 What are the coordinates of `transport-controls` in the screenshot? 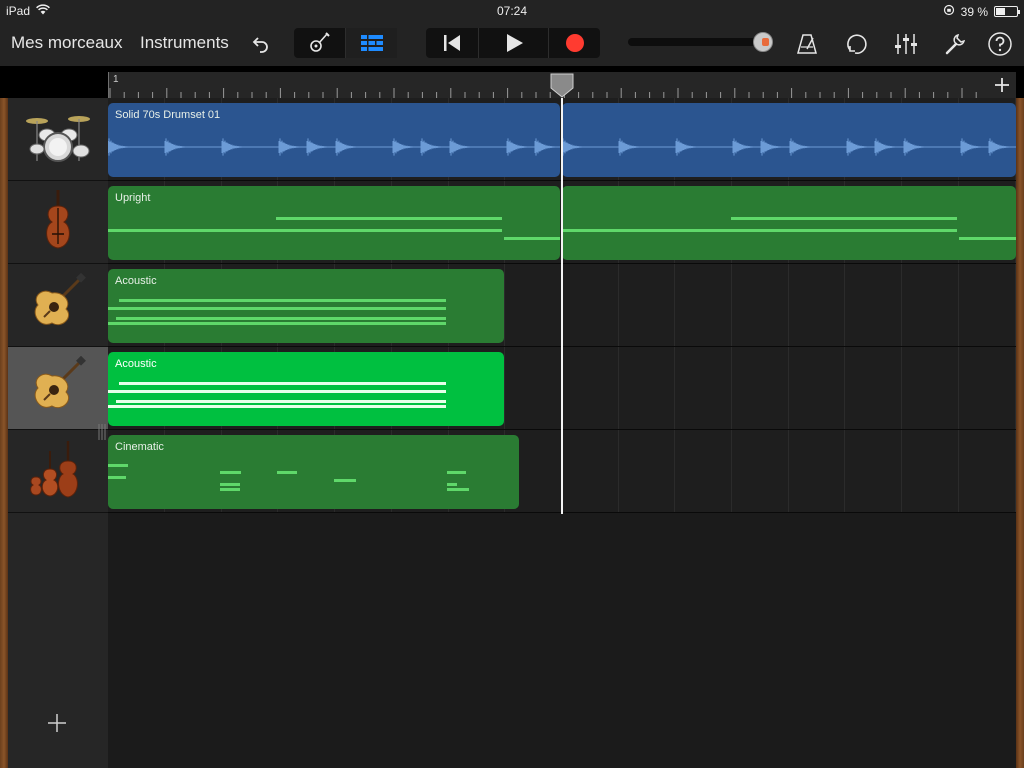 It's located at (513, 43).